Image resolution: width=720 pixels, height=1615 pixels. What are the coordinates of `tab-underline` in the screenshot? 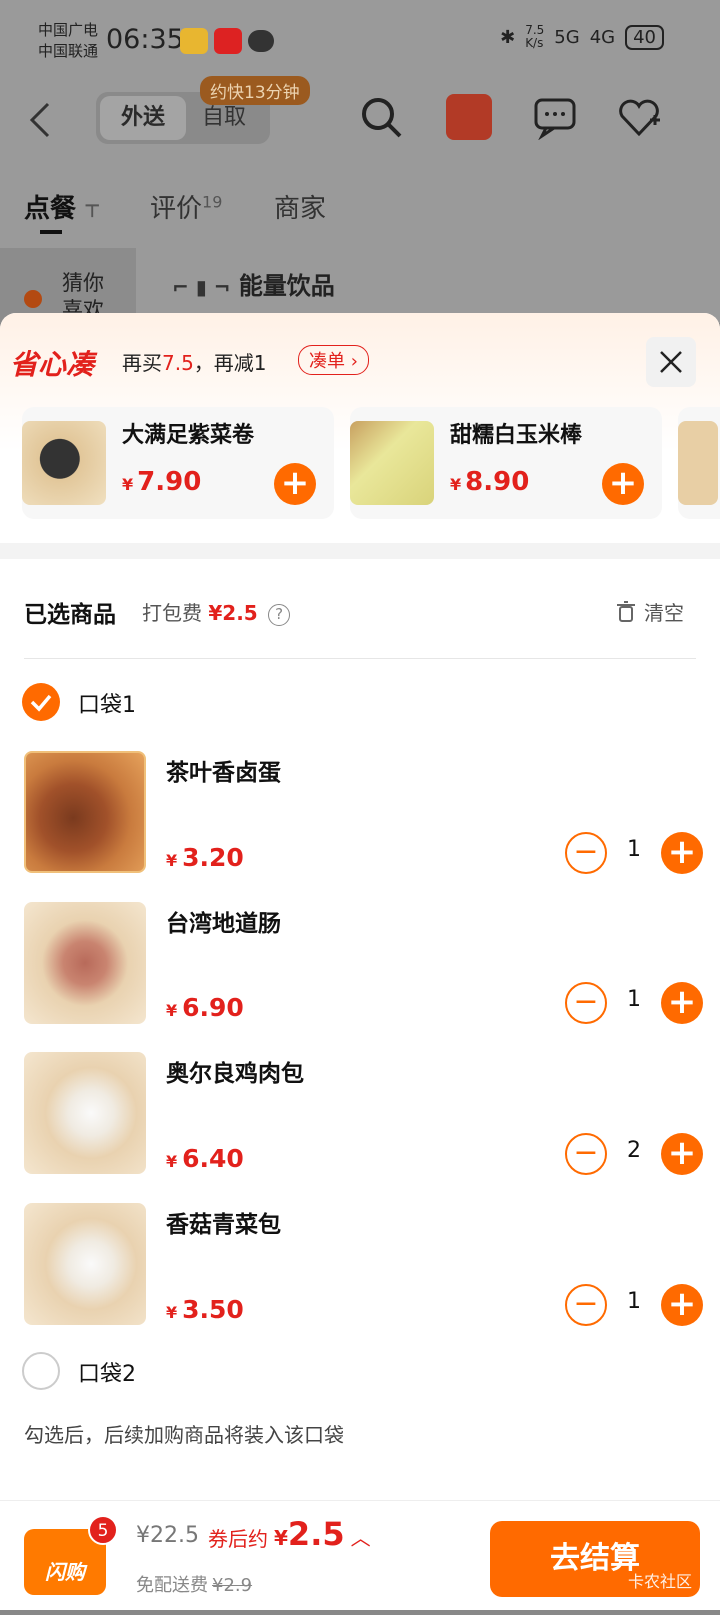 It's located at (51, 232).